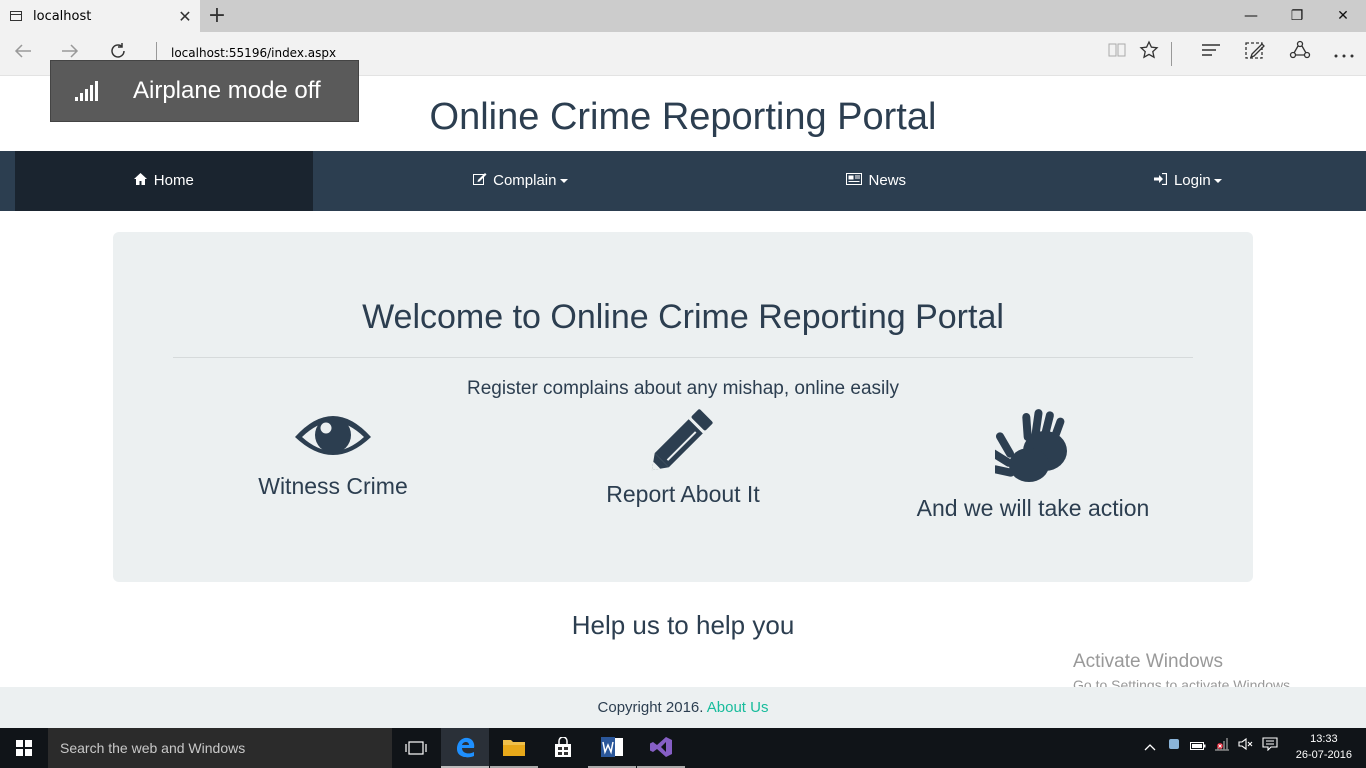 The width and height of the screenshot is (1366, 768). Describe the element at coordinates (1222, 744) in the screenshot. I see `wifi-off-icon` at that location.